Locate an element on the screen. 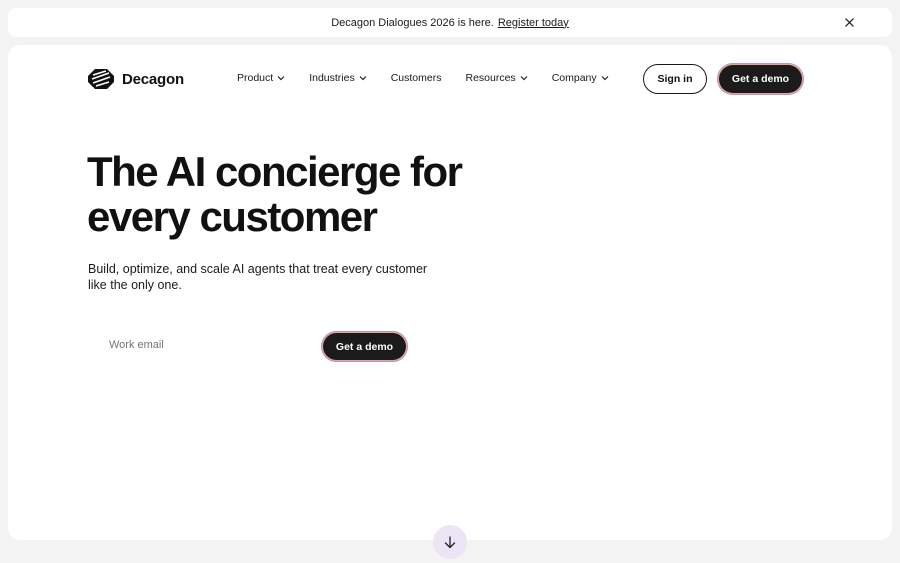  brand-logo: Decagon is located at coordinates (135, 79).